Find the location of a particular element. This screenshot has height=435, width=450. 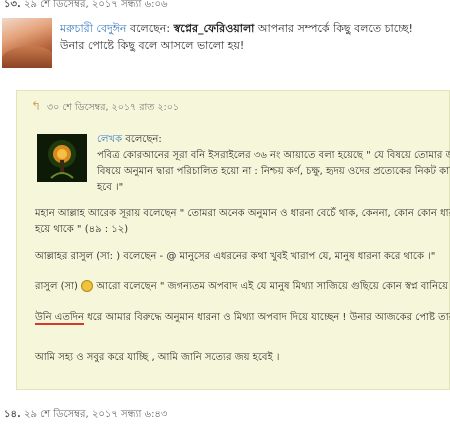

reply-p2-line2: হয়ে থাকে " (৪৯ : ১২) is located at coordinates (82, 229).